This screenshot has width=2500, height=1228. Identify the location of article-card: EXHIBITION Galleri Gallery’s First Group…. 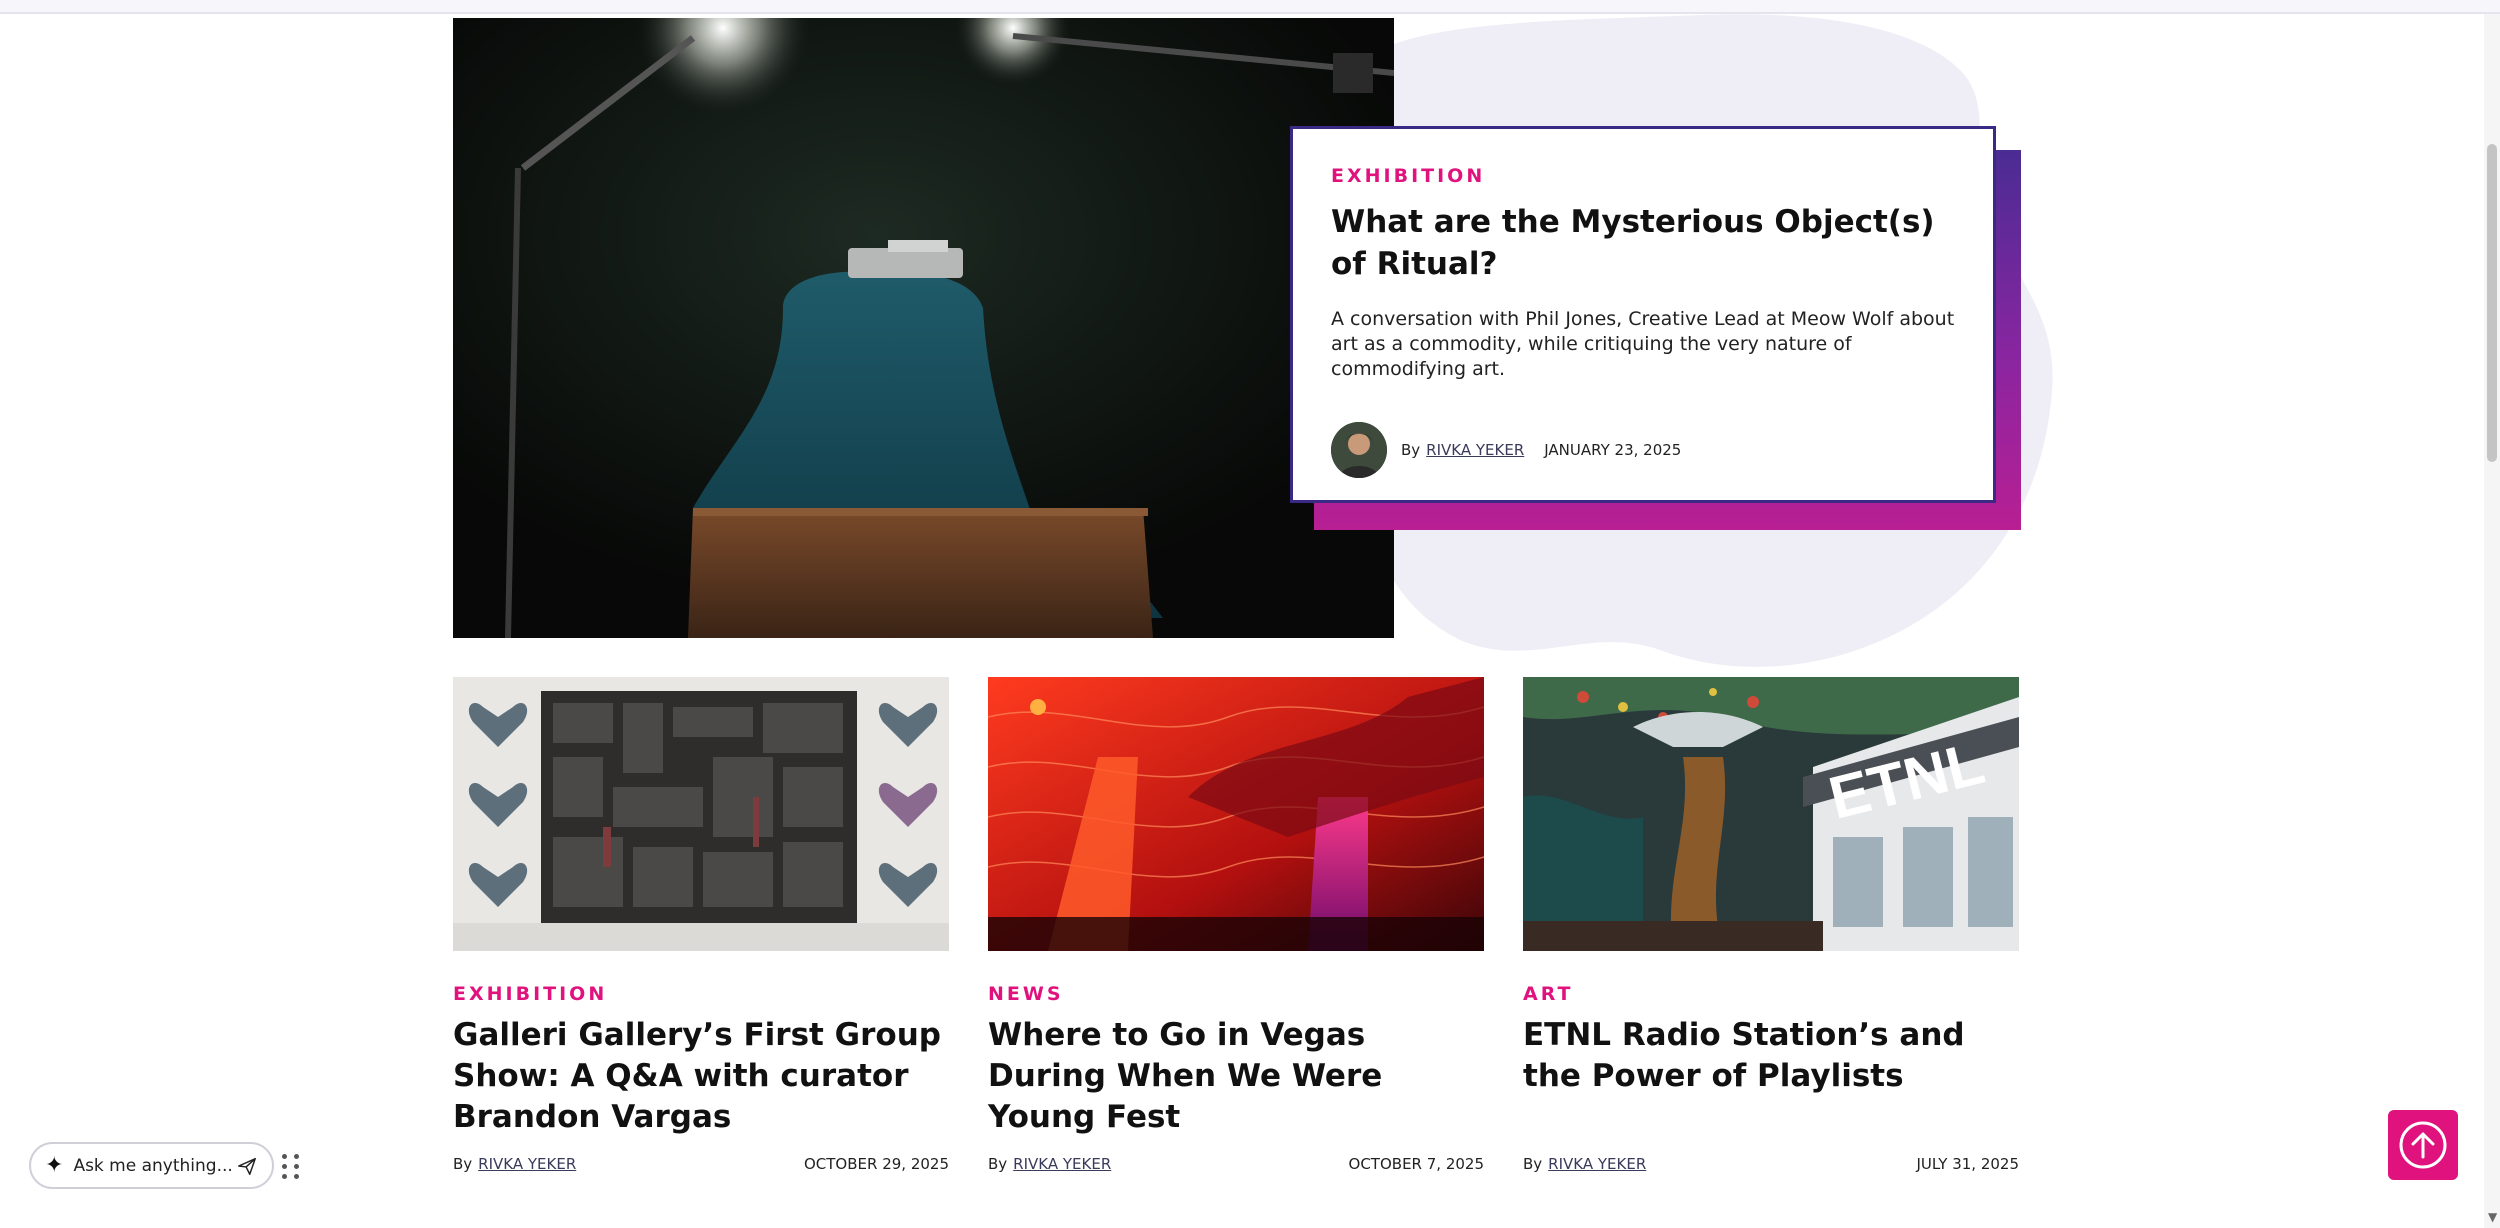
(701, 925).